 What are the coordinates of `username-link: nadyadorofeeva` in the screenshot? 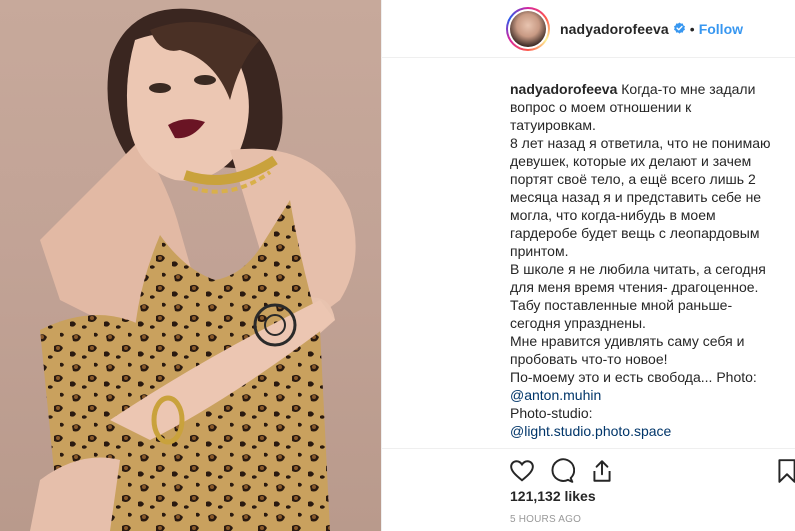 It's located at (614, 29).